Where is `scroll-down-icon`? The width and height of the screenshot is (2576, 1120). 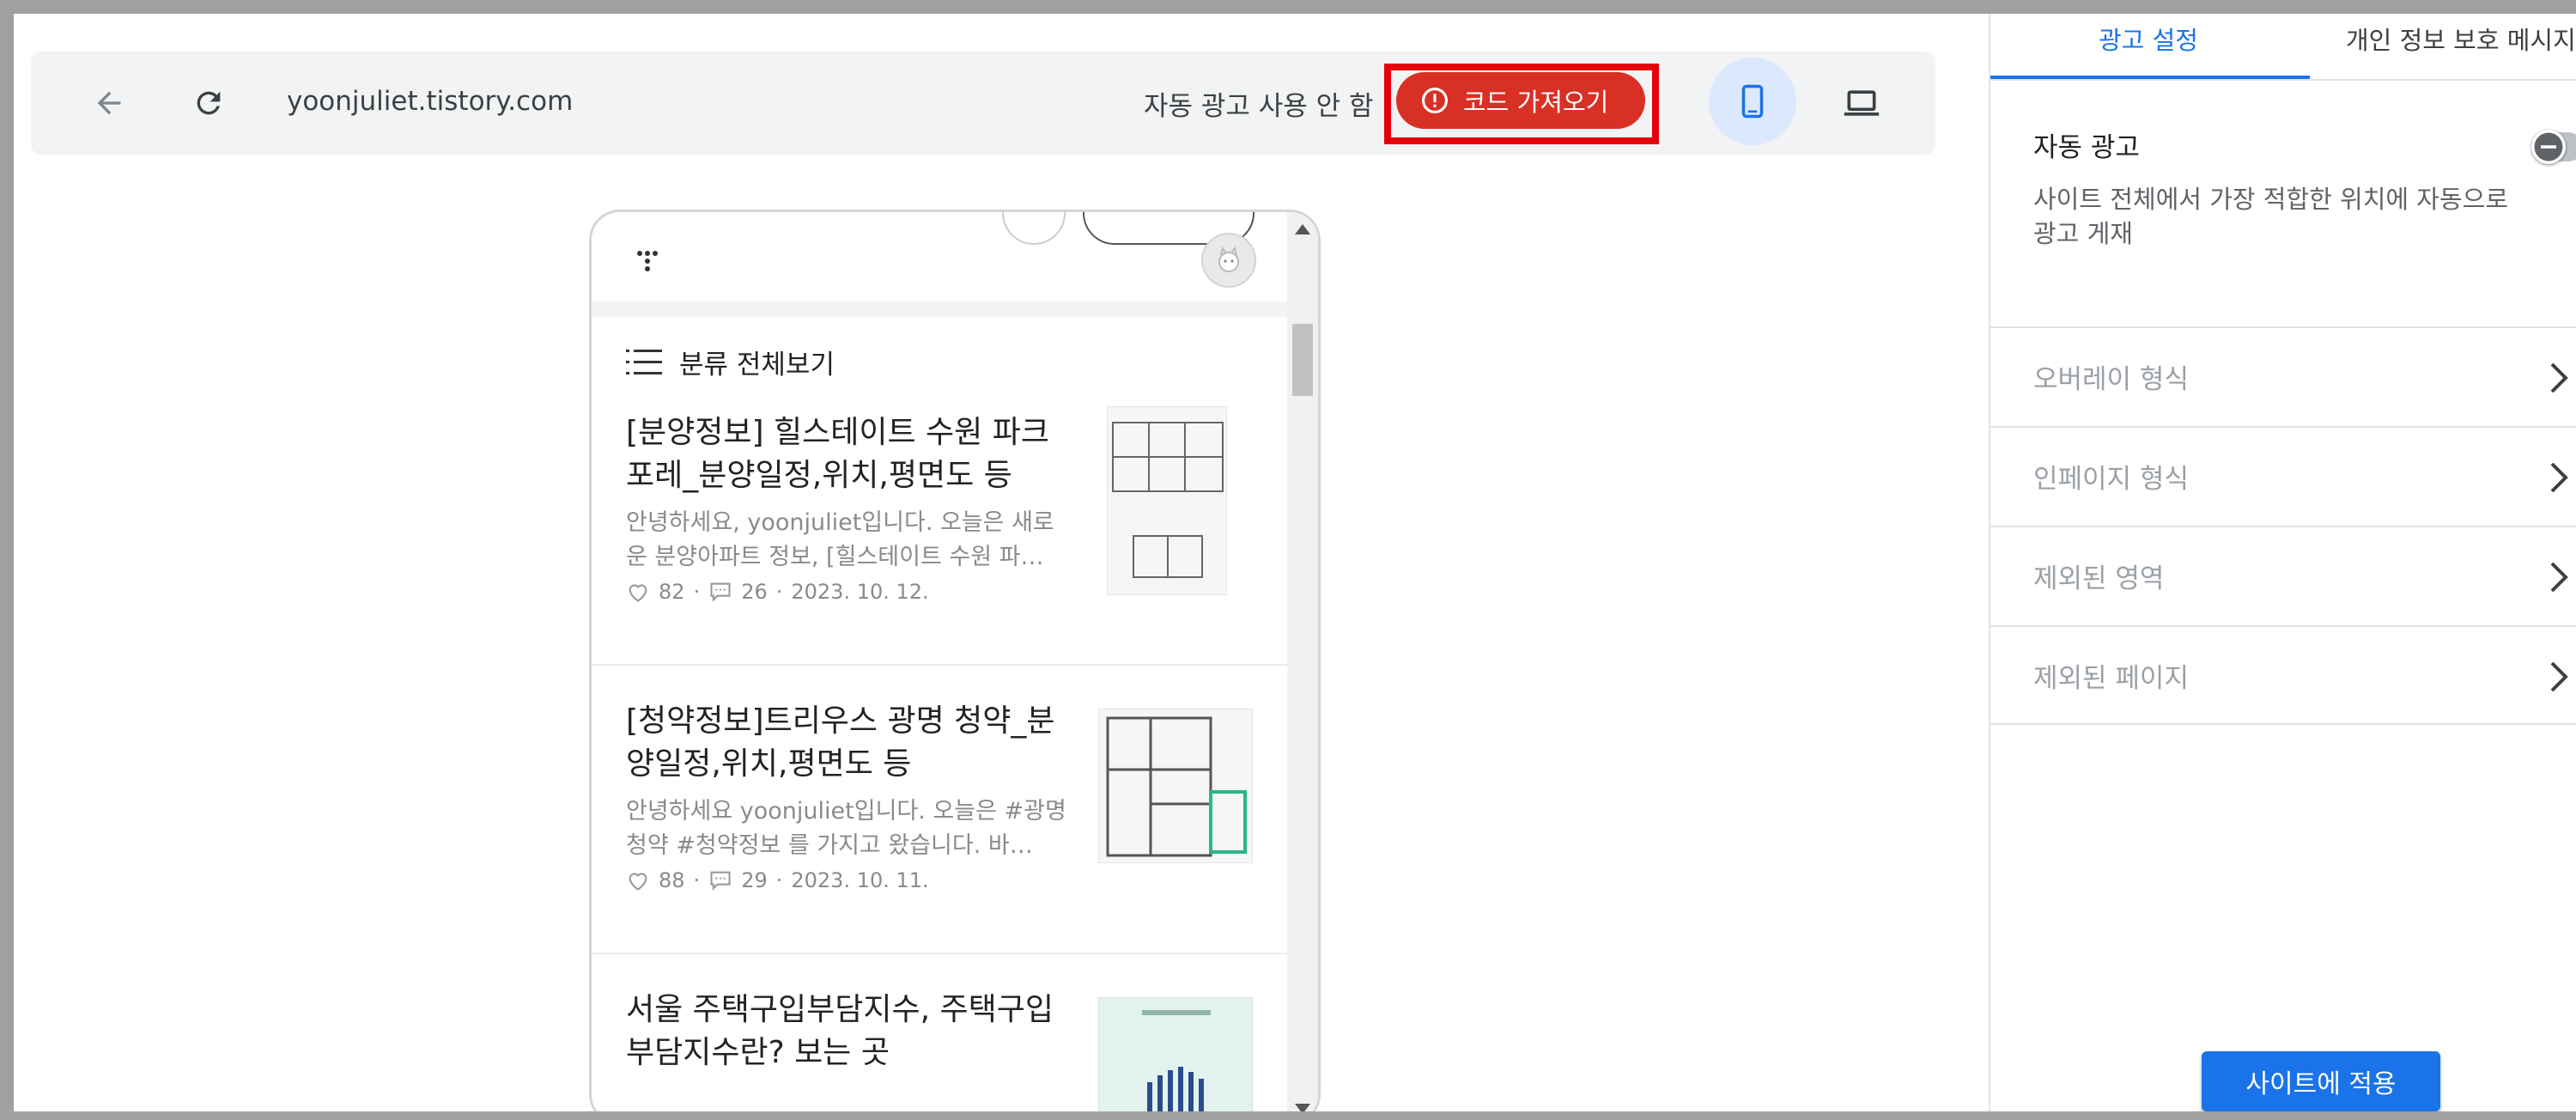 scroll-down-icon is located at coordinates (1302, 1108).